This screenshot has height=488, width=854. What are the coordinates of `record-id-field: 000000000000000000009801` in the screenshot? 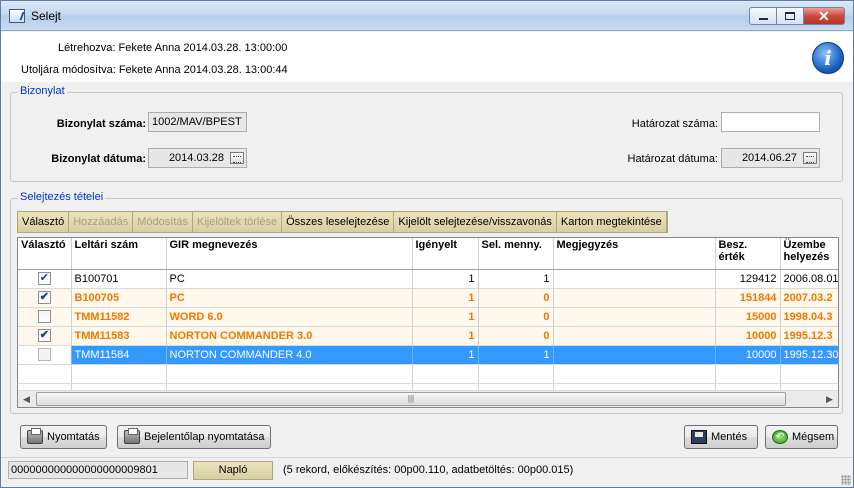 It's located at (98, 470).